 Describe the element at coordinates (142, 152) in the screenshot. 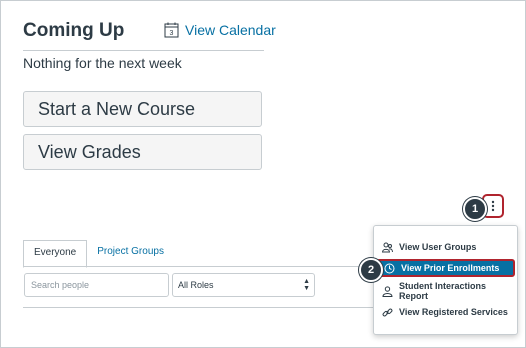

I see `view-grades-button: View Grades` at that location.